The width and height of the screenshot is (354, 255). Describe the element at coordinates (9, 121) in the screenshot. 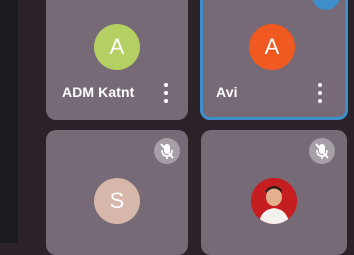

I see `left-panel-edge` at that location.